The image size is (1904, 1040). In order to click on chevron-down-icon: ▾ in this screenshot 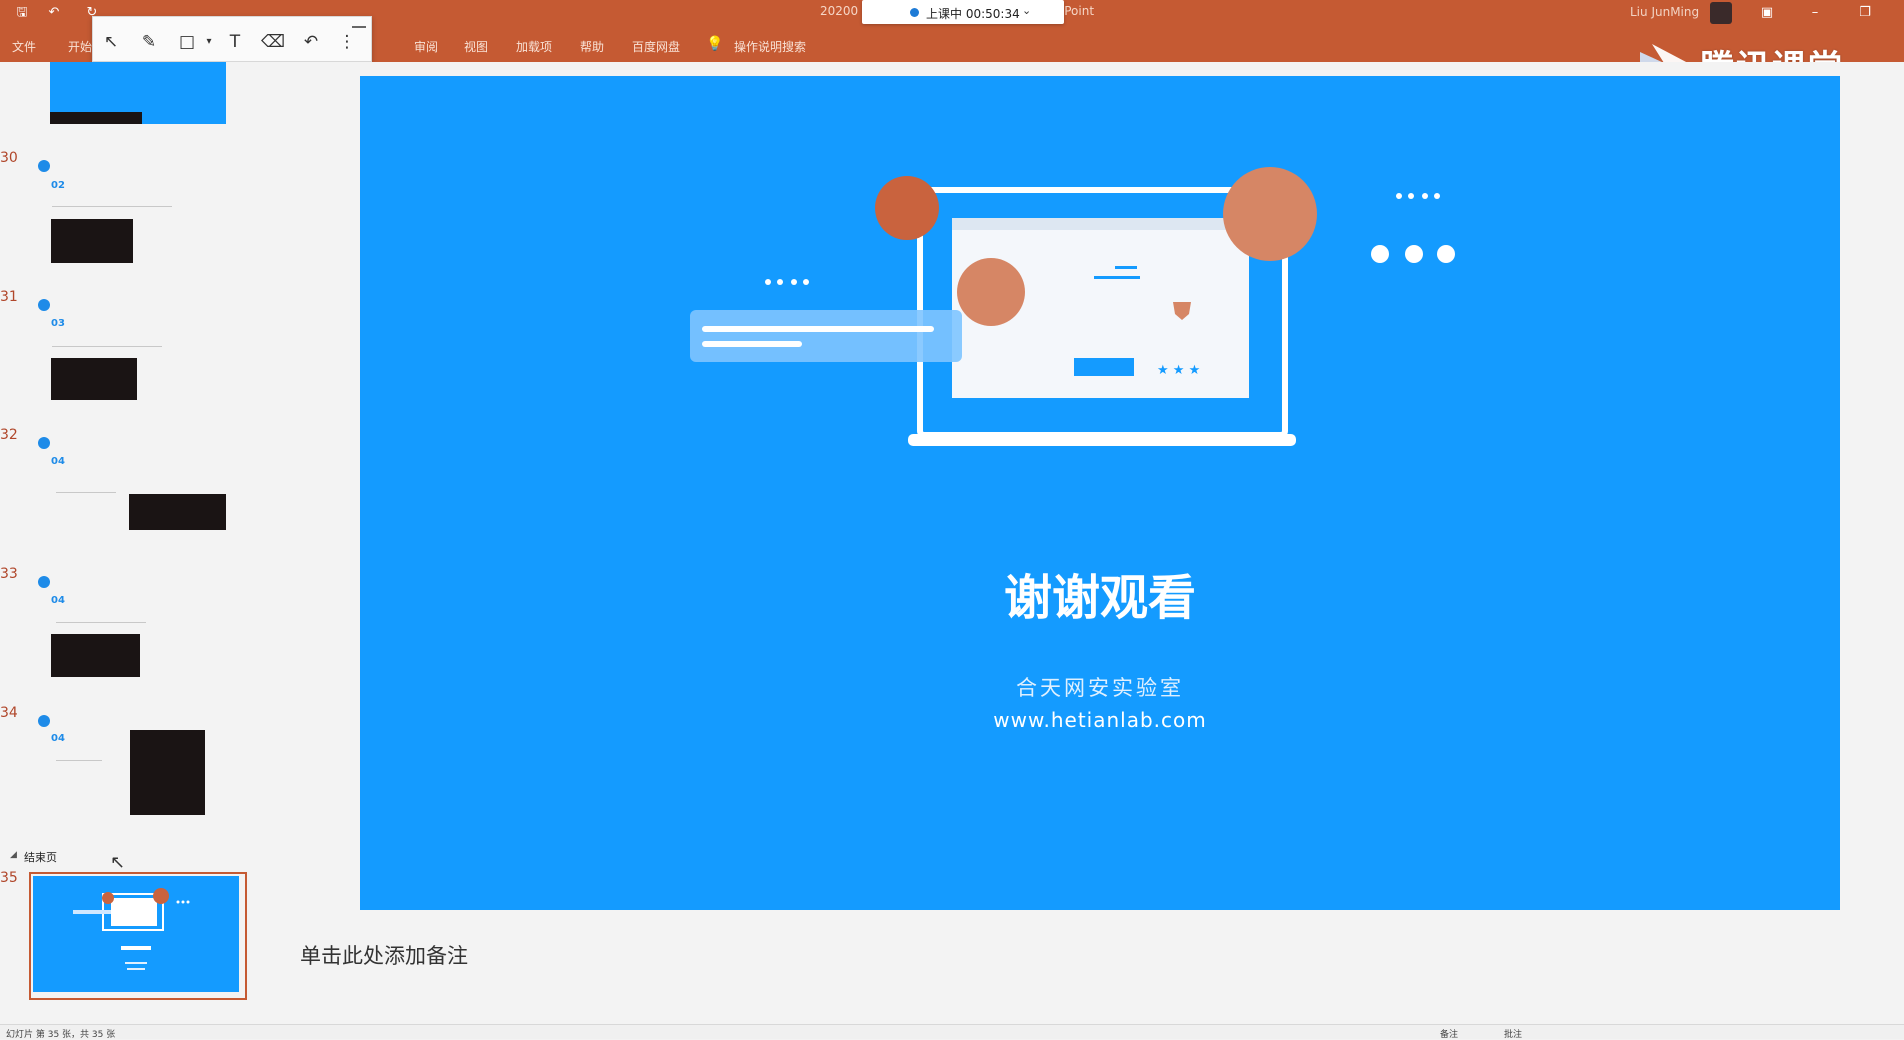, I will do `click(209, 42)`.